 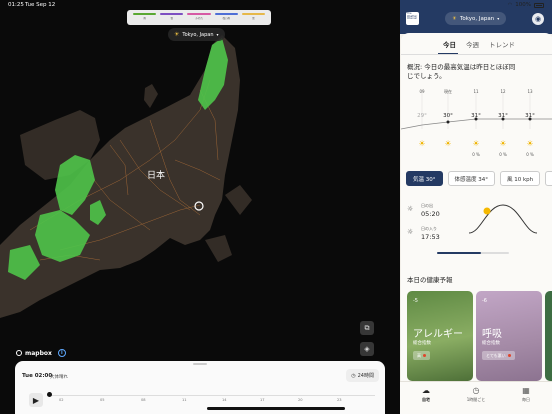 What do you see at coordinates (448, 91) in the screenshot?
I see `hour-label: 現在` at bounding box center [448, 91].